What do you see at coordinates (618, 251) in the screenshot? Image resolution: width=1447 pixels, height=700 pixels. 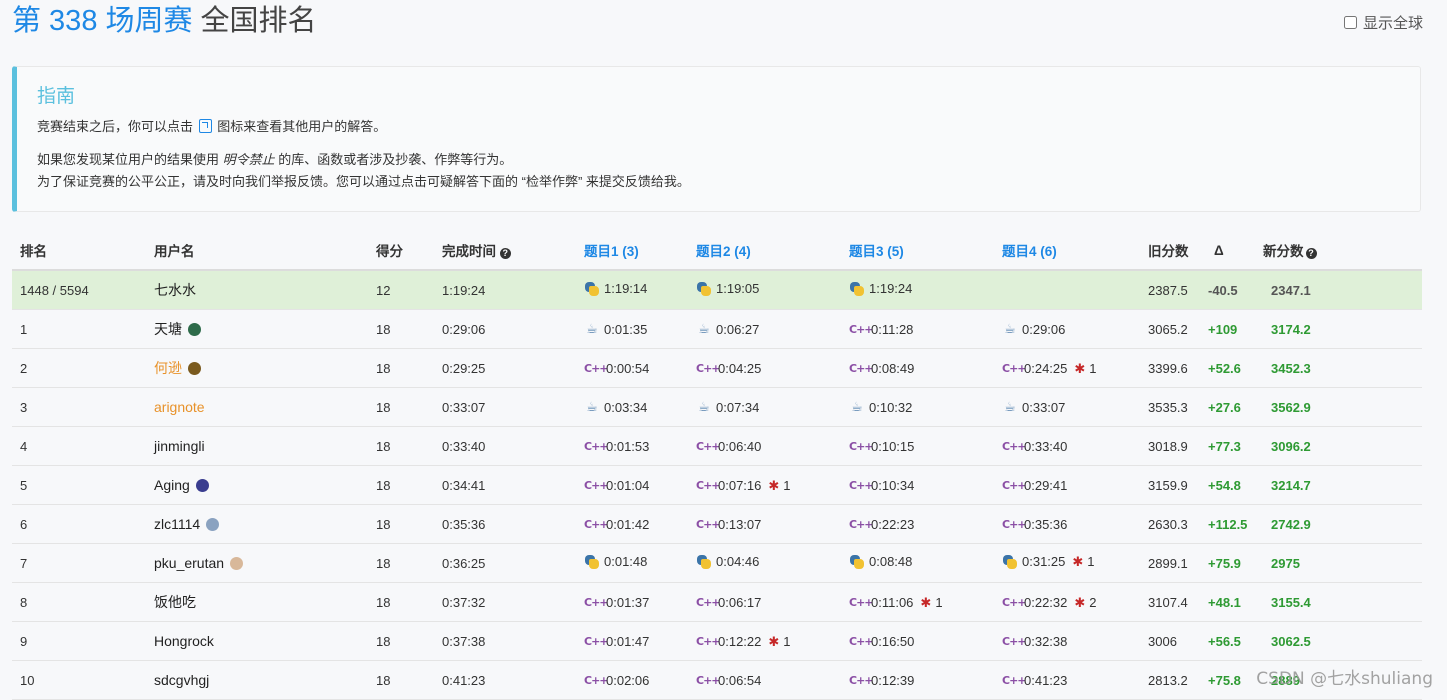 I see `col-q1: 题目1 (3)` at bounding box center [618, 251].